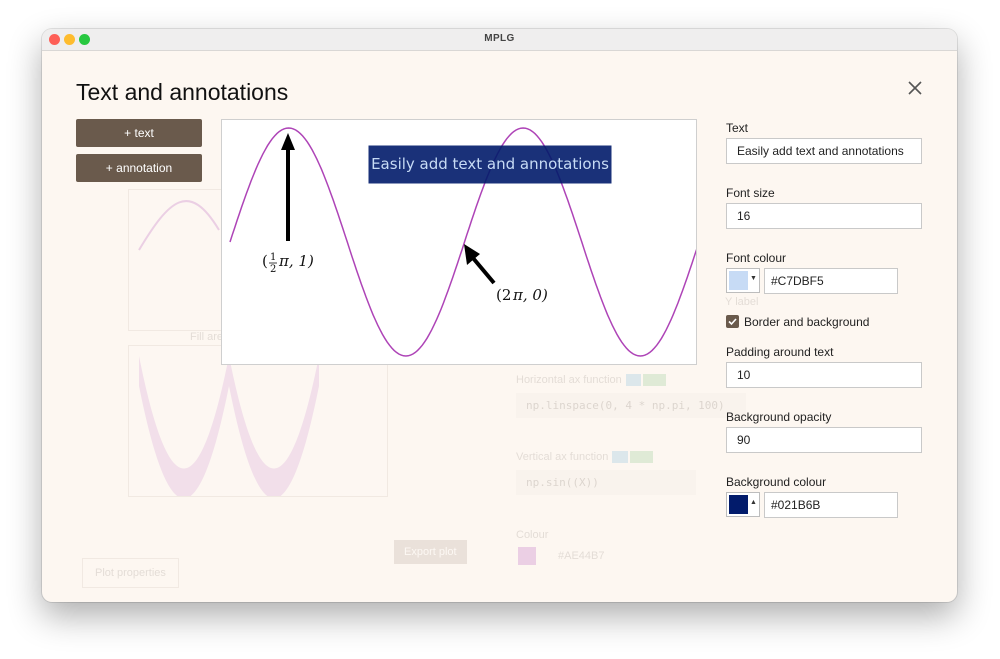 The width and height of the screenshot is (1000, 659). Describe the element at coordinates (430, 552) in the screenshot. I see `bg-export-button: Export plot` at that location.